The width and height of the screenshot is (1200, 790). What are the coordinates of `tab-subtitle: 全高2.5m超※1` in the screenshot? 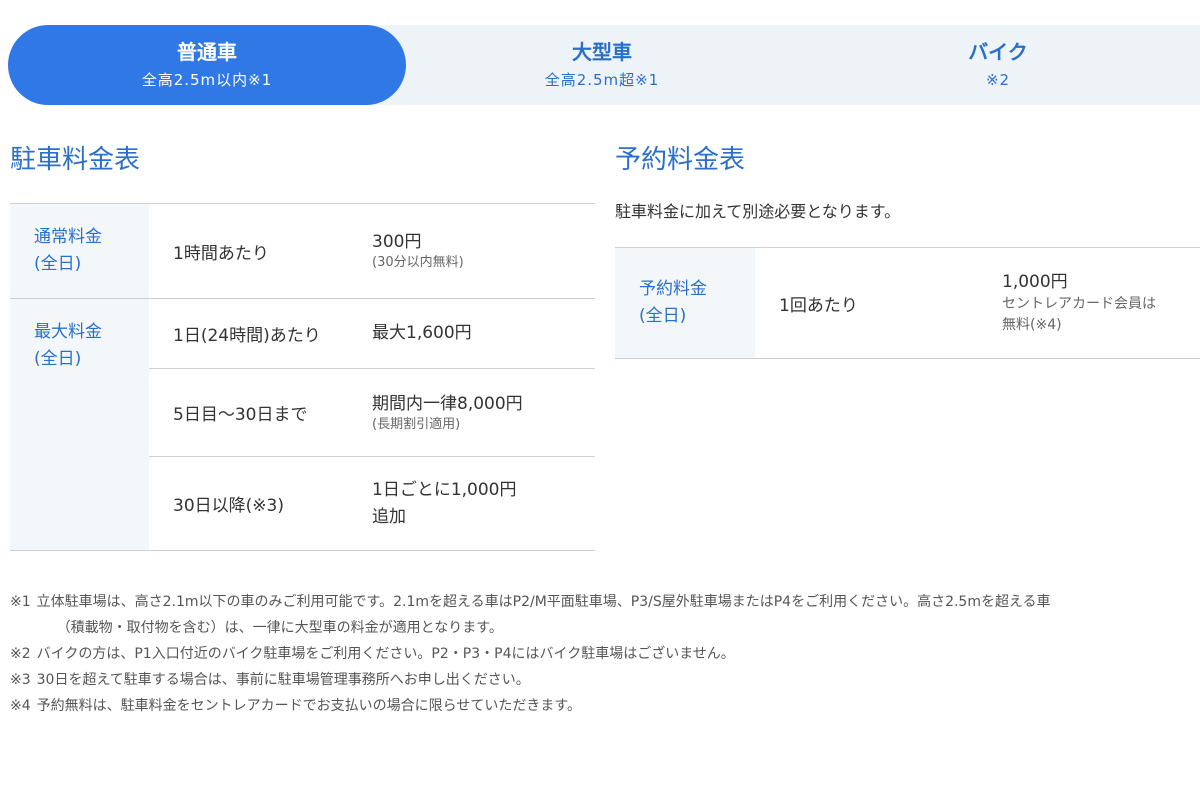 It's located at (602, 80).